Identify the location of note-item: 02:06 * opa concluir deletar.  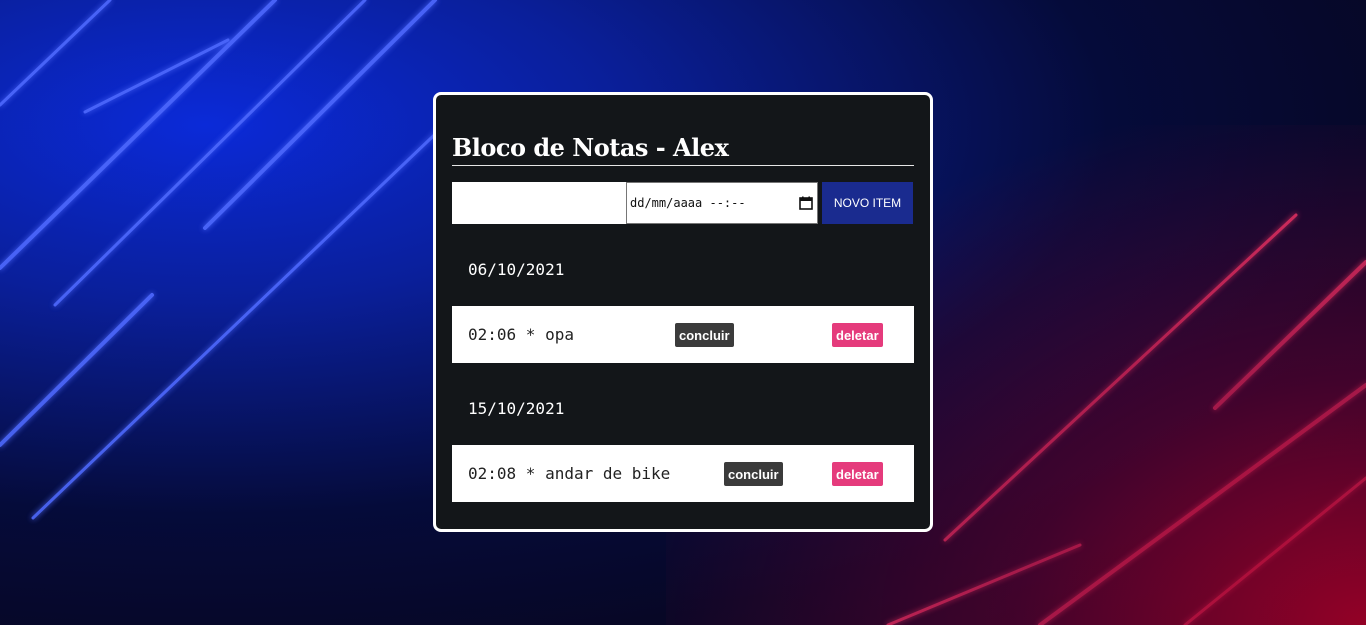
(683, 334).